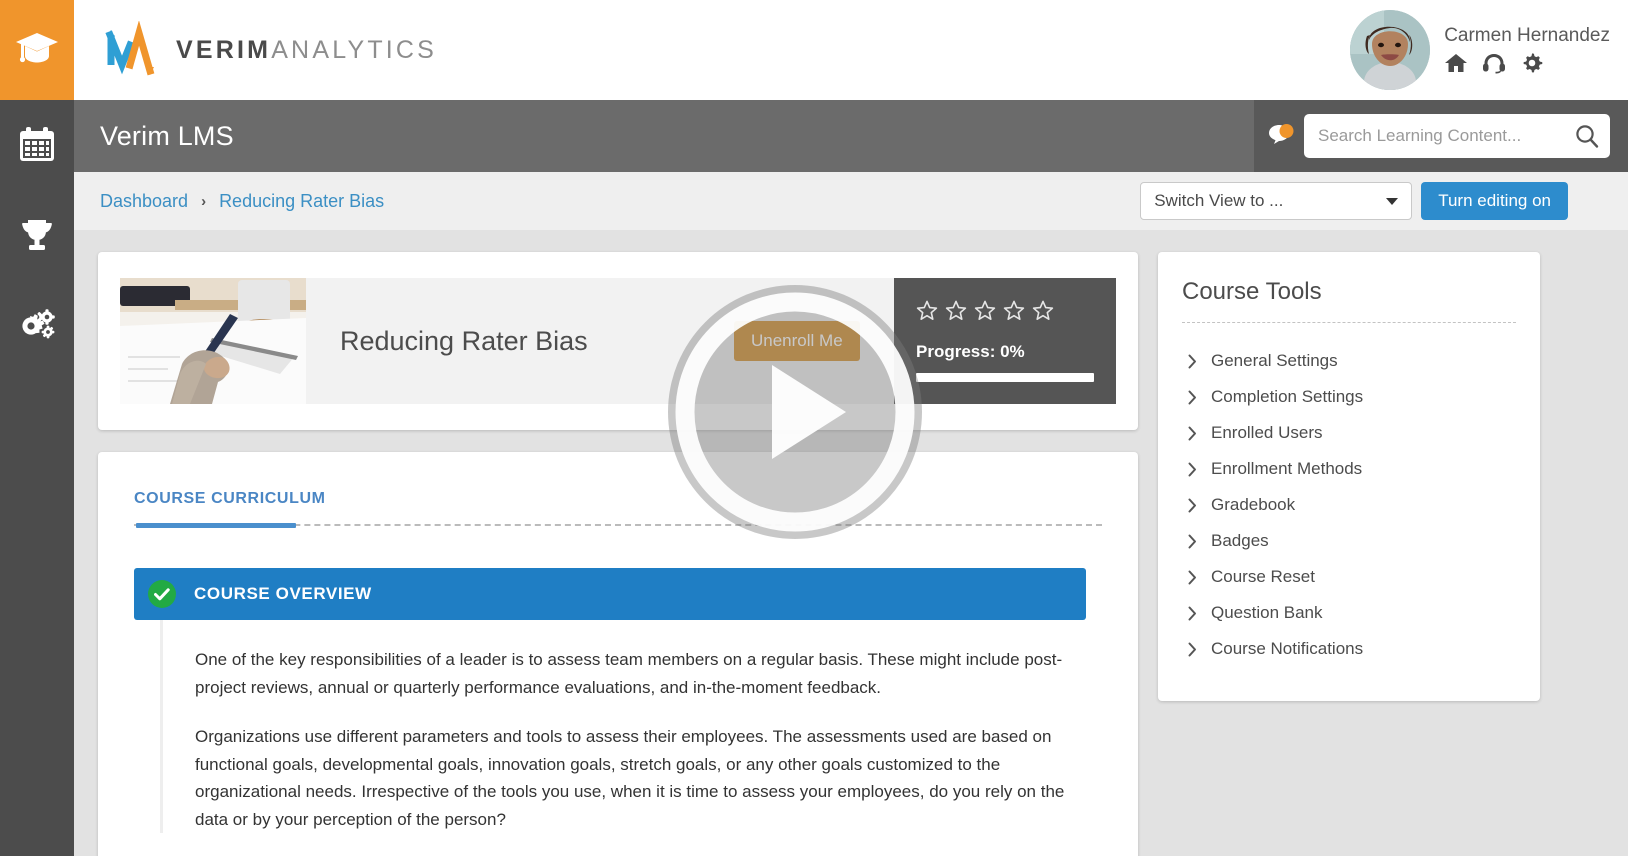 This screenshot has height=856, width=1628. I want to click on course-tools-title: Course Tools, so click(1252, 291).